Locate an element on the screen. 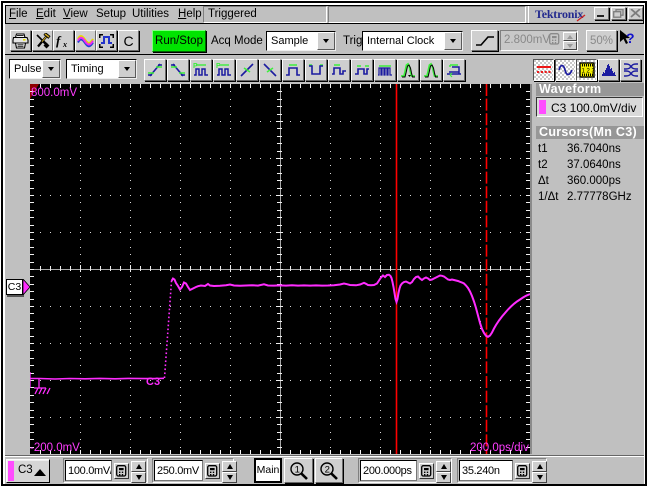  svg-text: -200.0mV is located at coordinates (55, 448).